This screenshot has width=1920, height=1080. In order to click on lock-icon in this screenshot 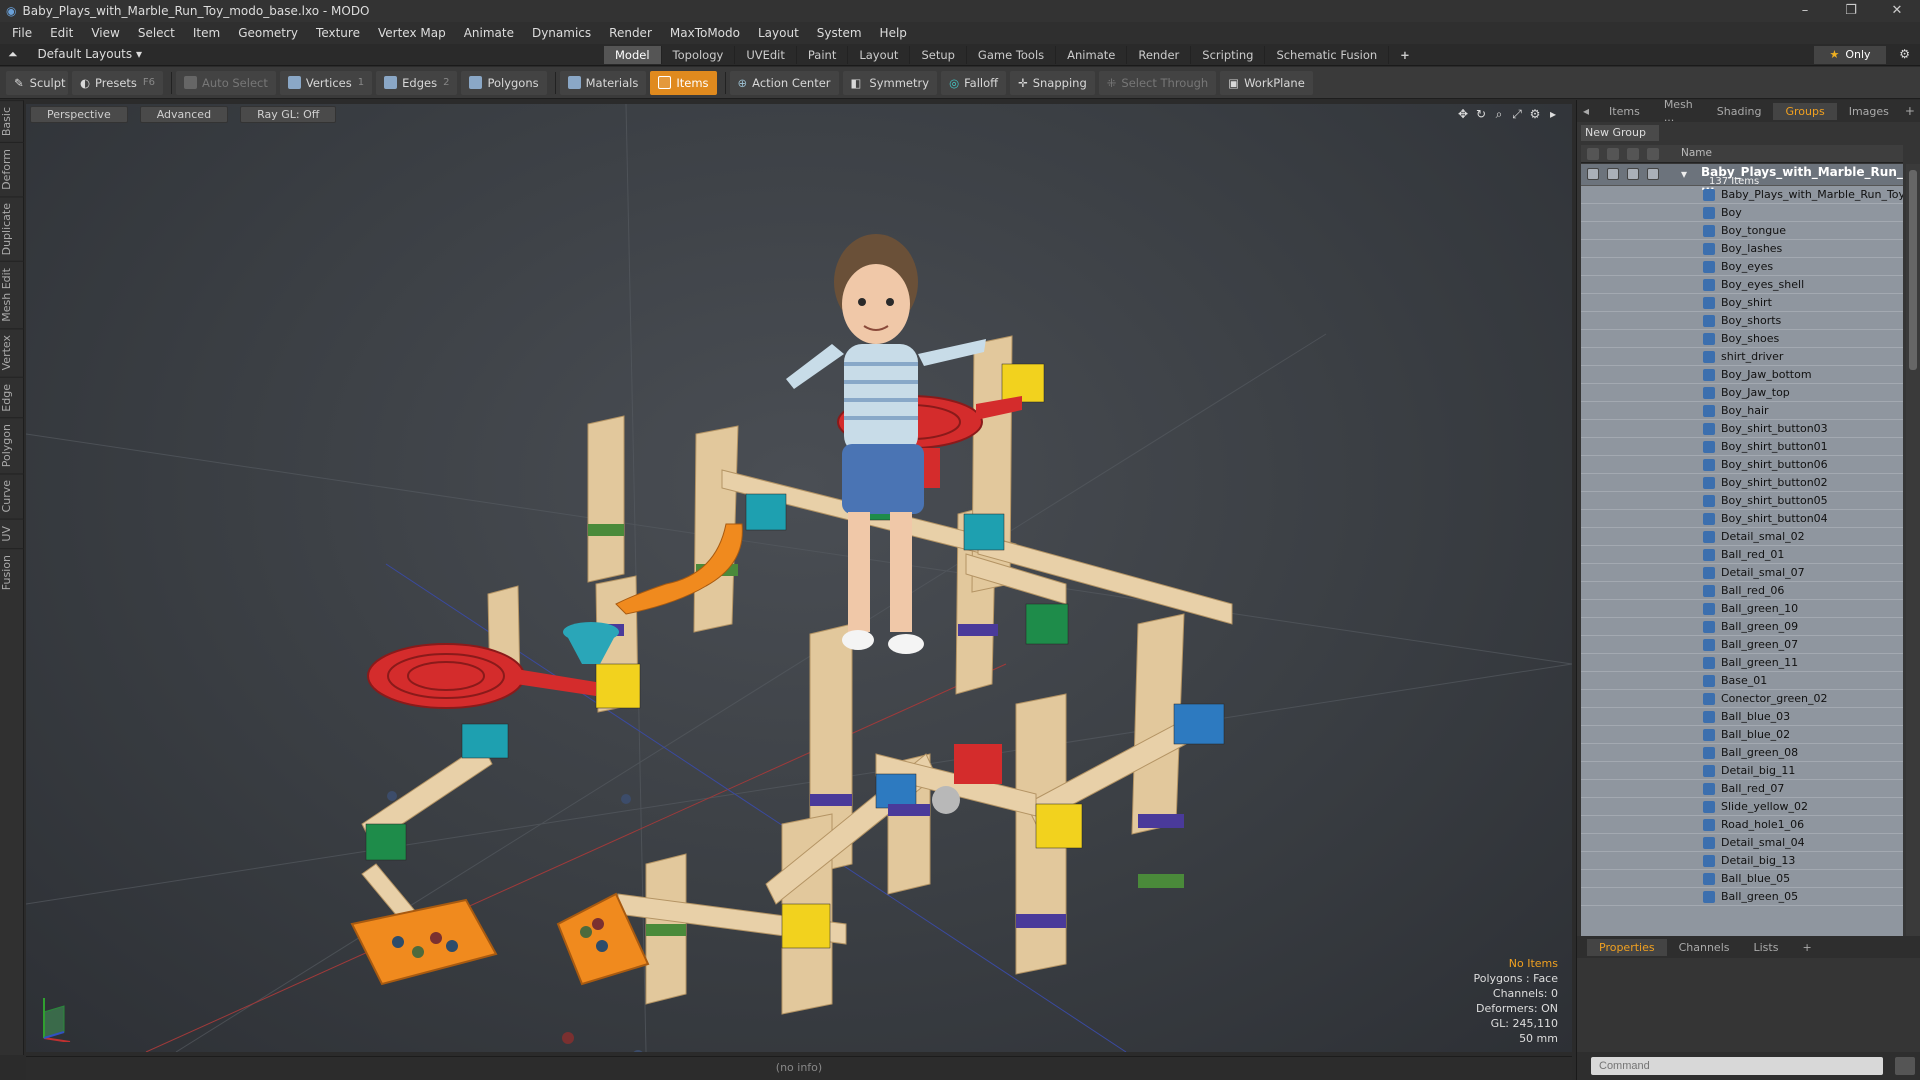, I will do `click(1633, 174)`.